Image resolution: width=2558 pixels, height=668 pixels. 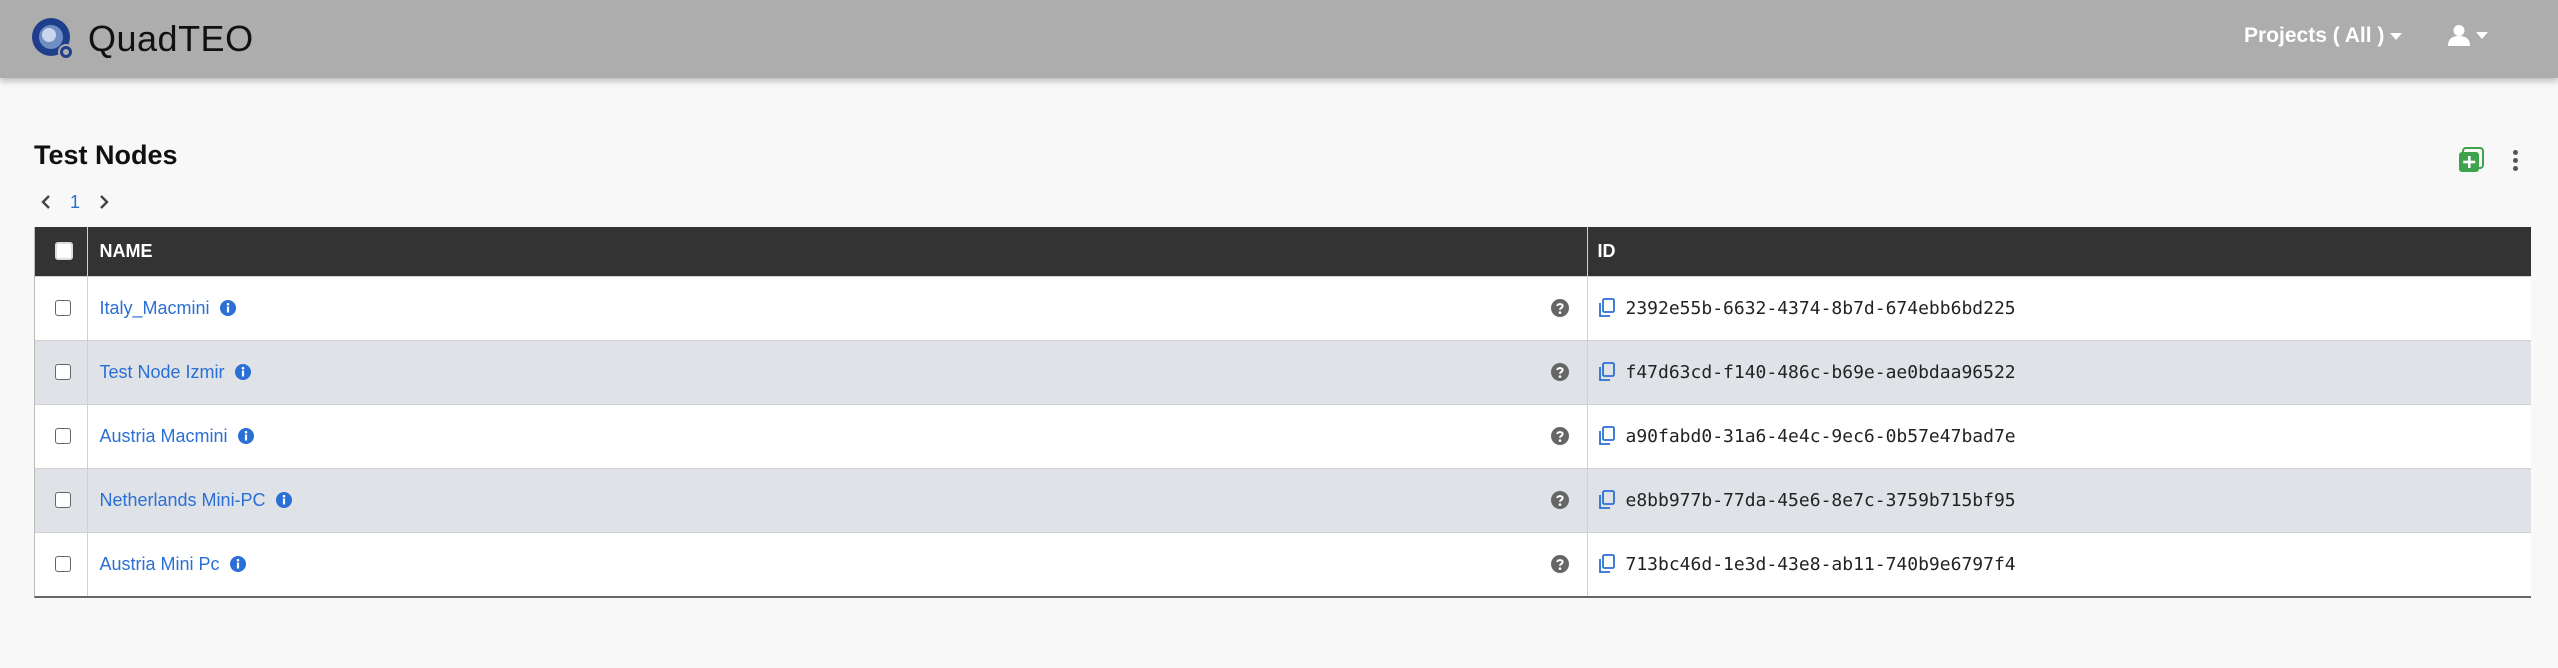 What do you see at coordinates (2059, 251) in the screenshot?
I see `column-header-id: ID` at bounding box center [2059, 251].